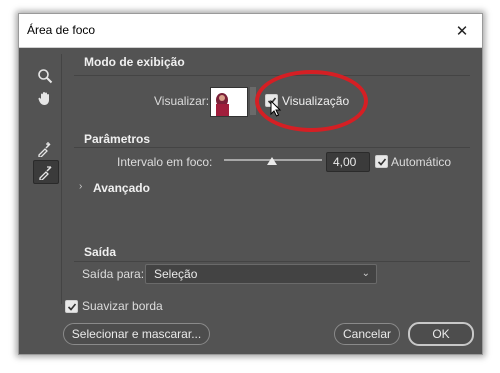 The image size is (500, 373). I want to click on advanced-toggle: Avançado, so click(121, 188).